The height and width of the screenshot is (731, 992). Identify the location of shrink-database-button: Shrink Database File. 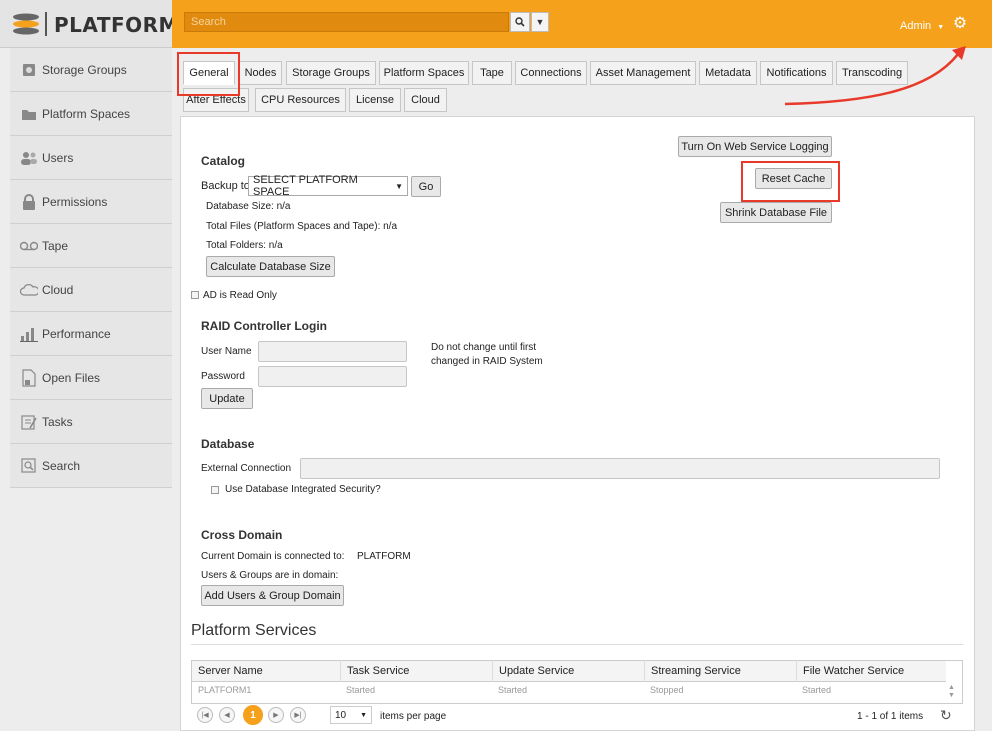
(776, 212).